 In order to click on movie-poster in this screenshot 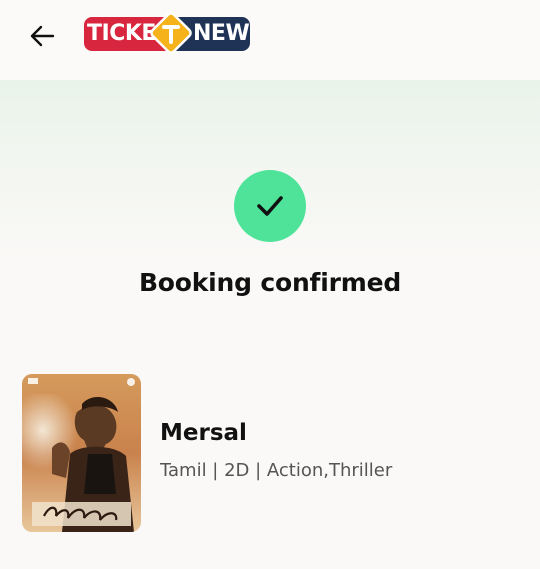, I will do `click(81, 453)`.